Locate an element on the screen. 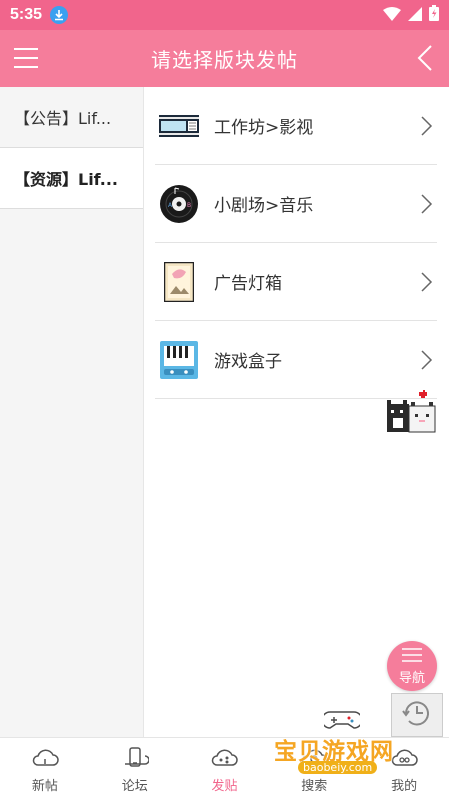 This screenshot has width=449, height=798. poster-frame-icon is located at coordinates (179, 281).